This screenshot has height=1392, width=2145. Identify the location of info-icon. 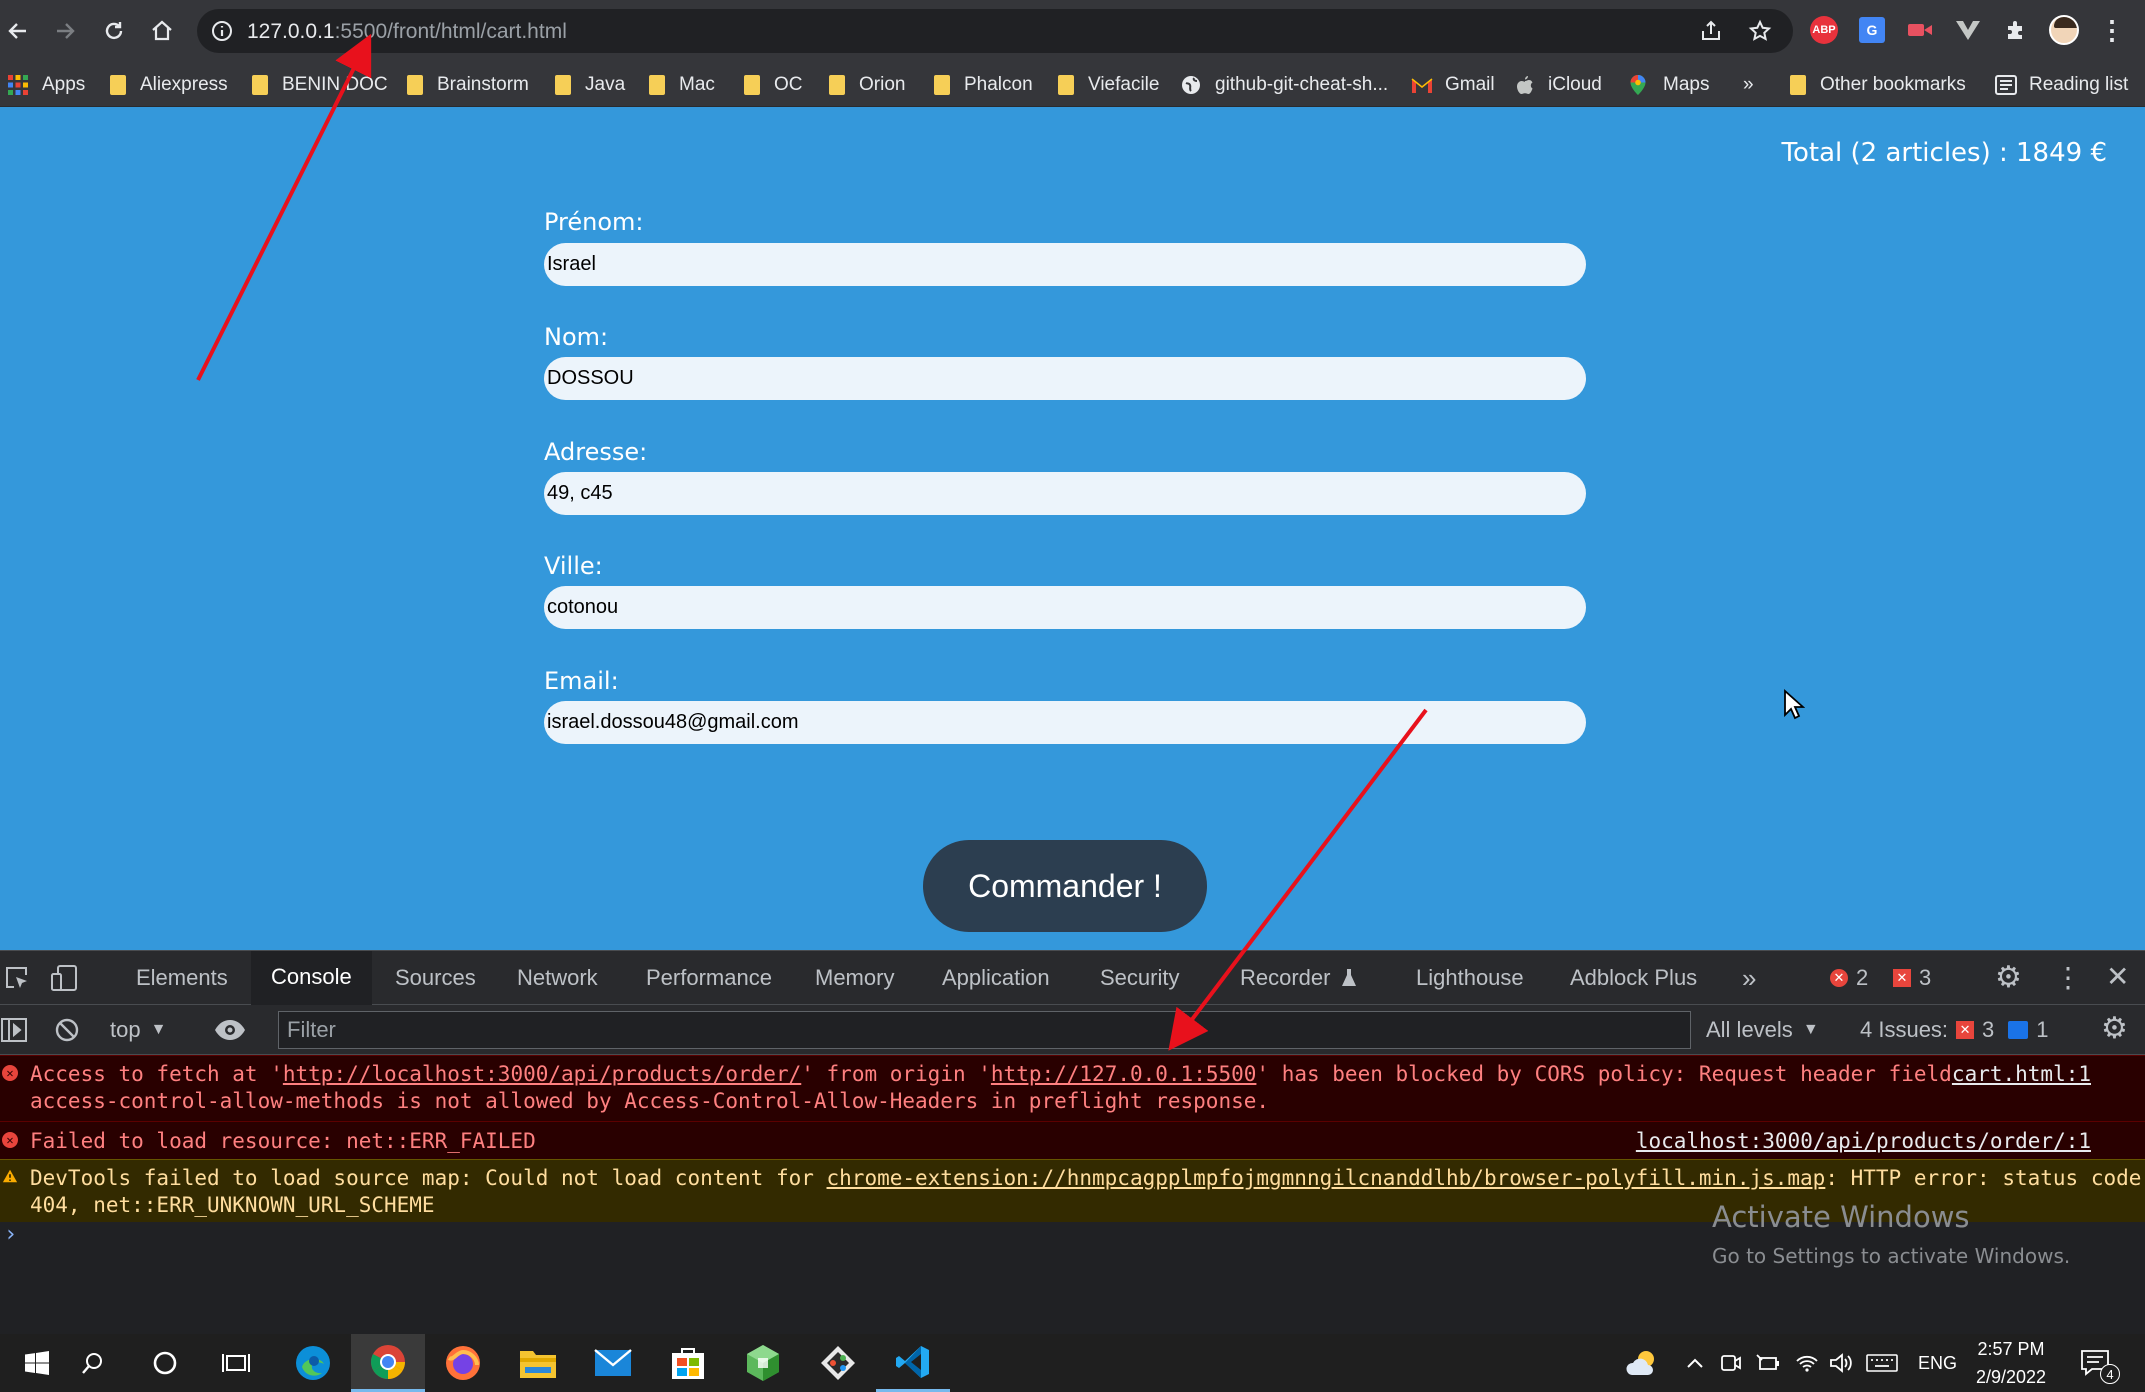
(222, 31).